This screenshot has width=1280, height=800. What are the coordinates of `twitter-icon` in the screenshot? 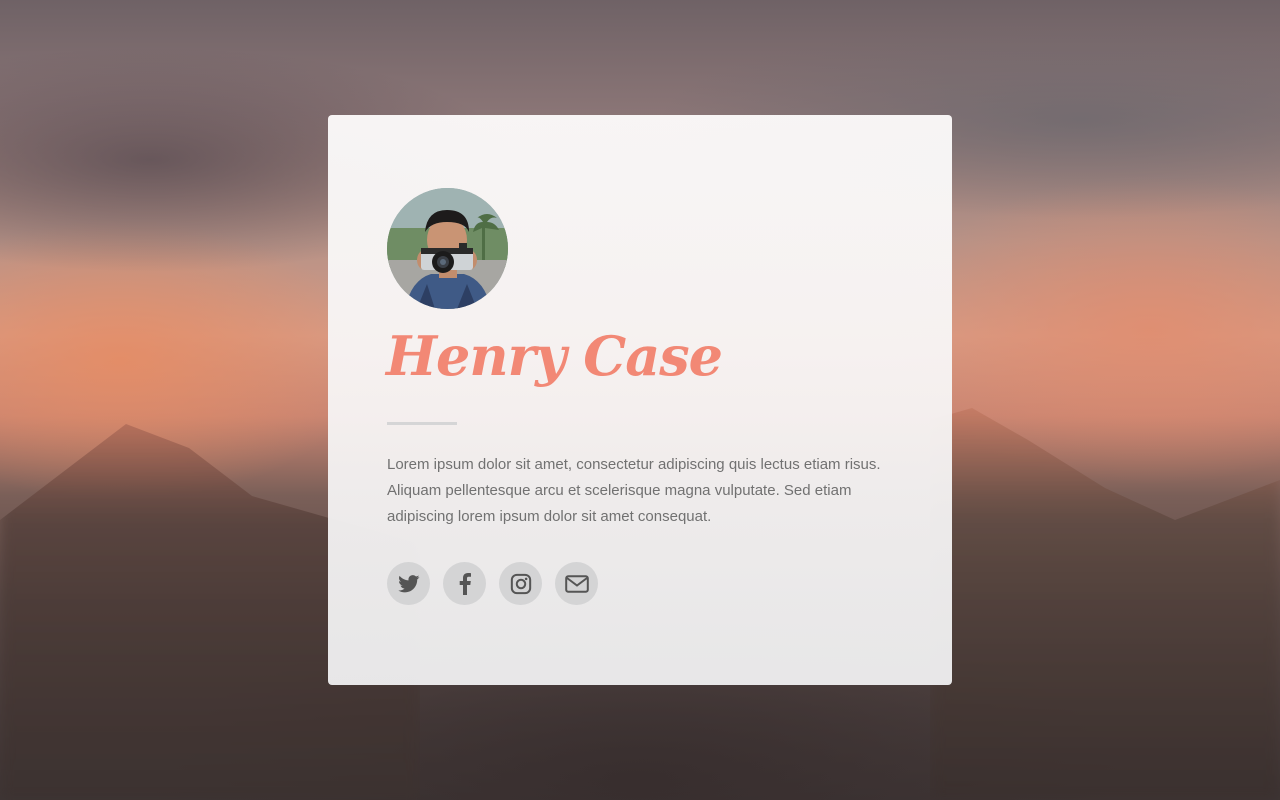 It's located at (408, 583).